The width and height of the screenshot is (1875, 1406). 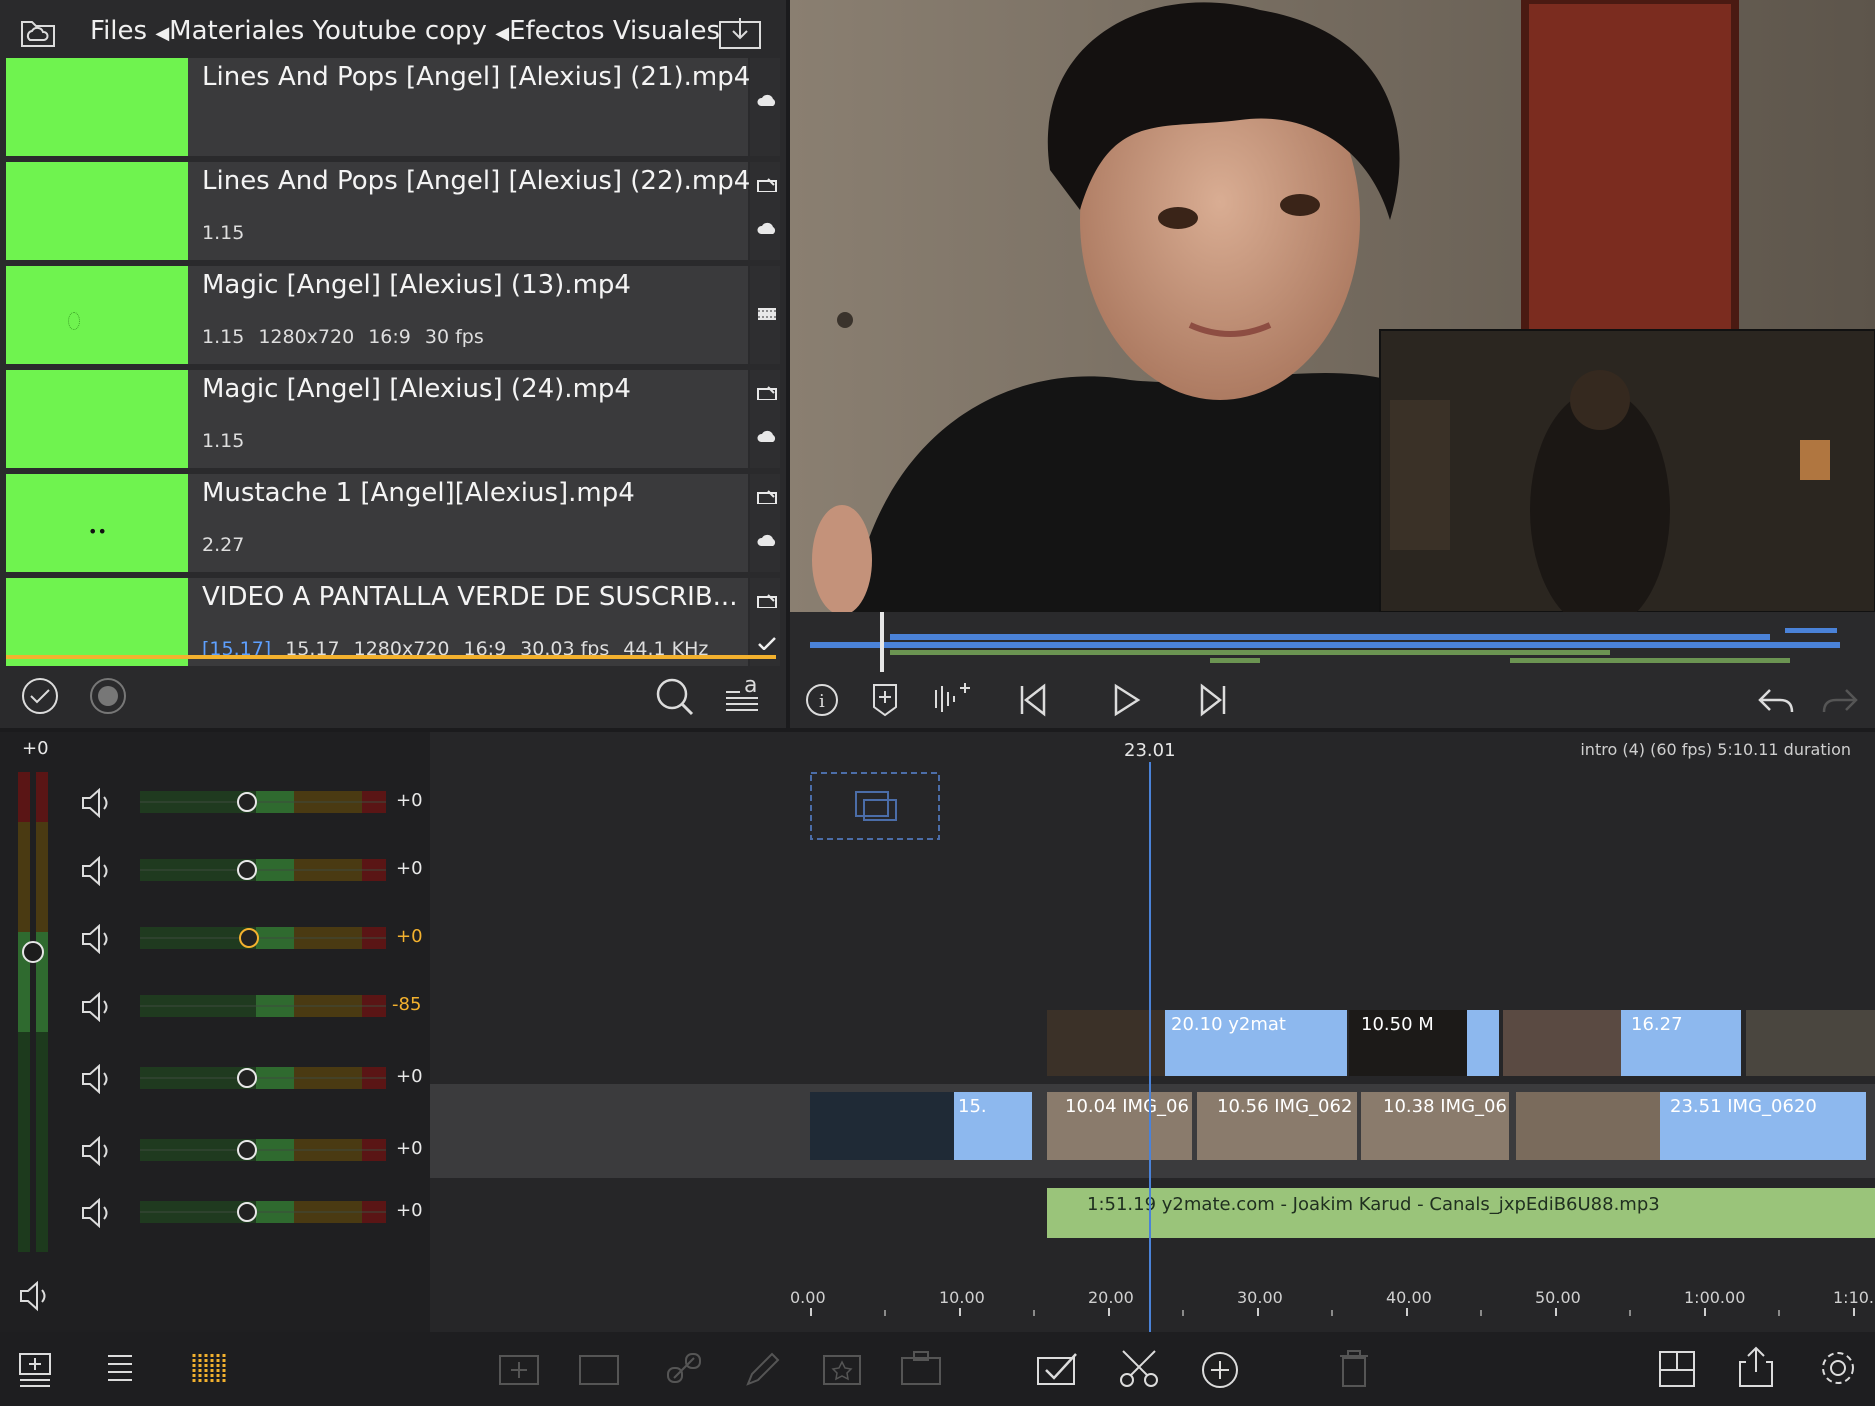 I want to click on svg-text: i, so click(x=822, y=701).